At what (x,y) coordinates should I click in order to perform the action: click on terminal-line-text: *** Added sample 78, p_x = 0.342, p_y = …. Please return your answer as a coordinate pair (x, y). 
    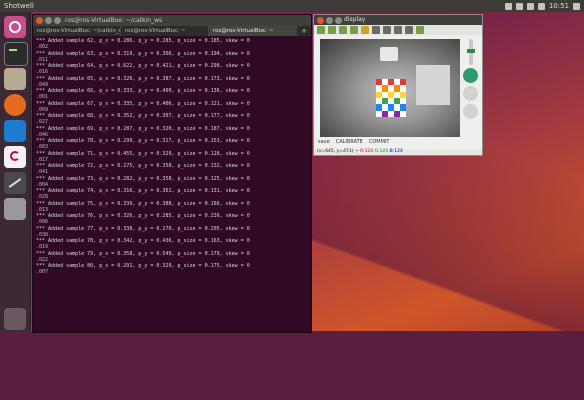
    Looking at the image, I should click on (143, 241).